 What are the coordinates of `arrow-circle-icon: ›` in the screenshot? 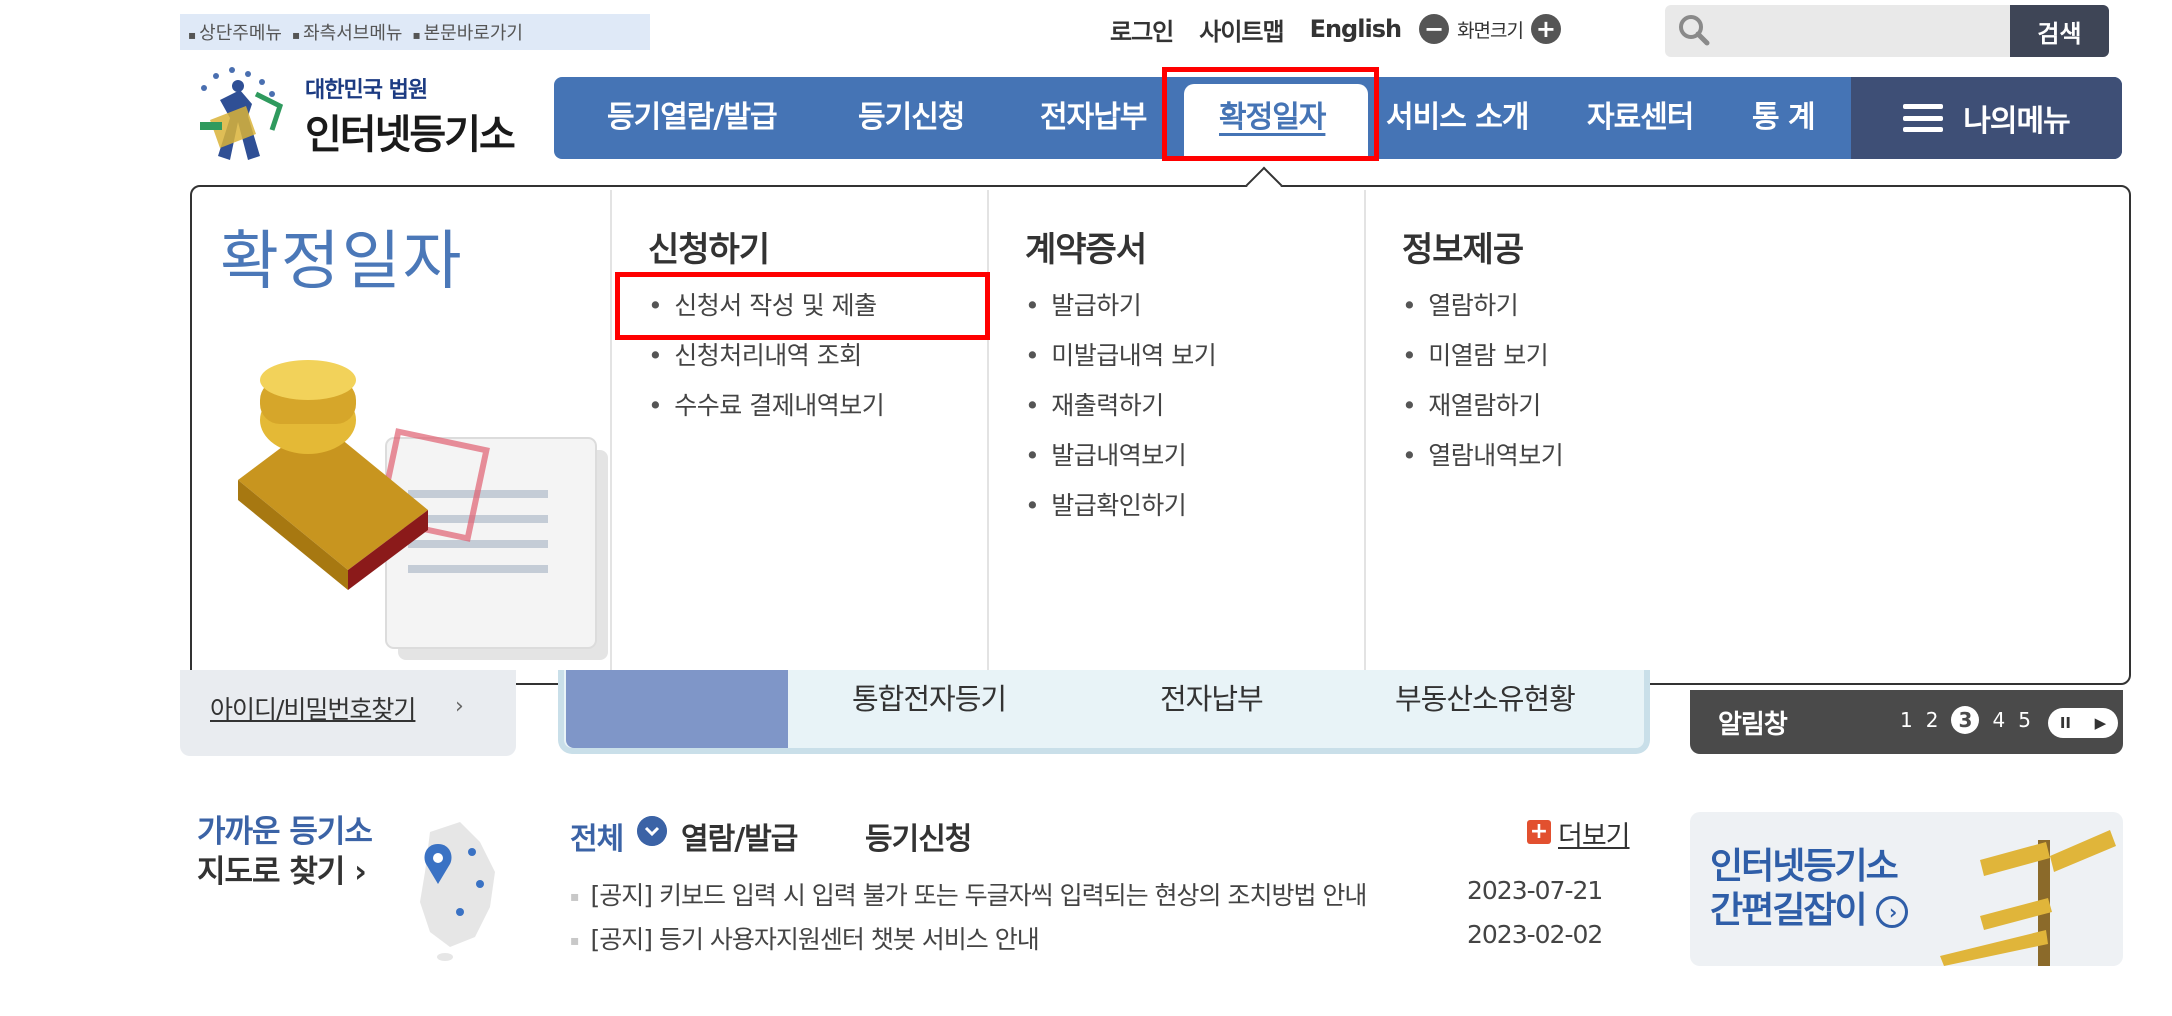 It's located at (1892, 912).